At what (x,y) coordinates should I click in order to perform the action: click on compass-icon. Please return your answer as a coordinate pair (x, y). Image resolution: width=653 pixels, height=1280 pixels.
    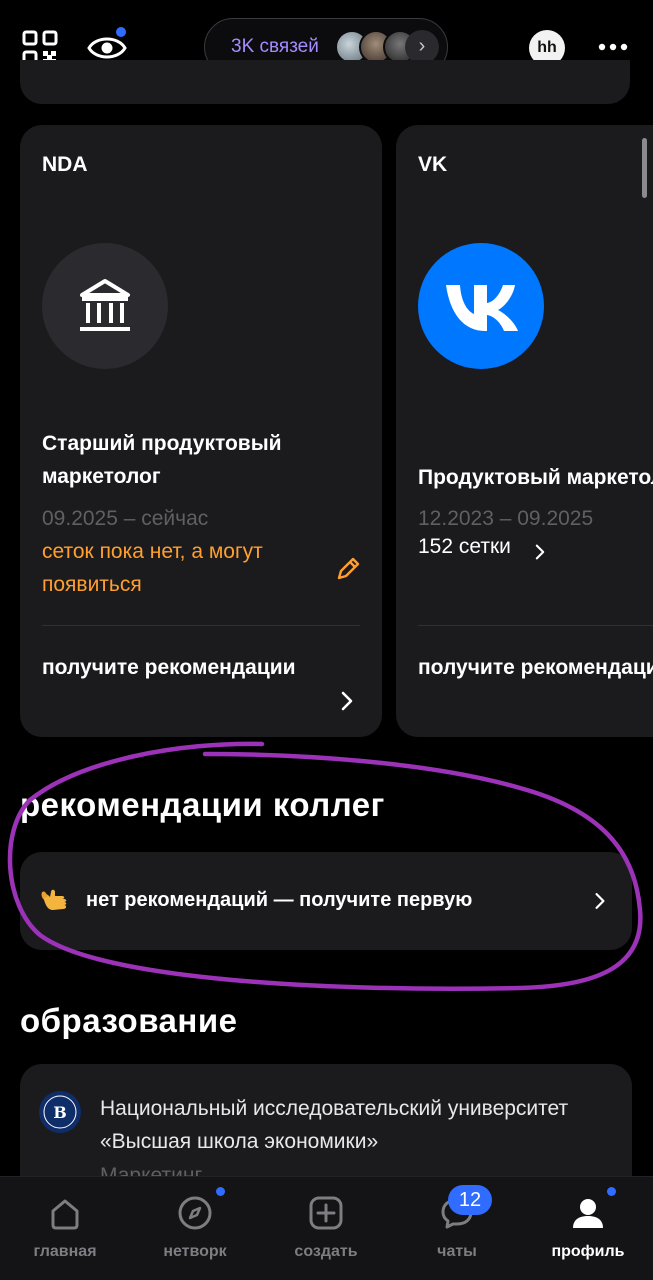
    Looking at the image, I should click on (195, 1213).